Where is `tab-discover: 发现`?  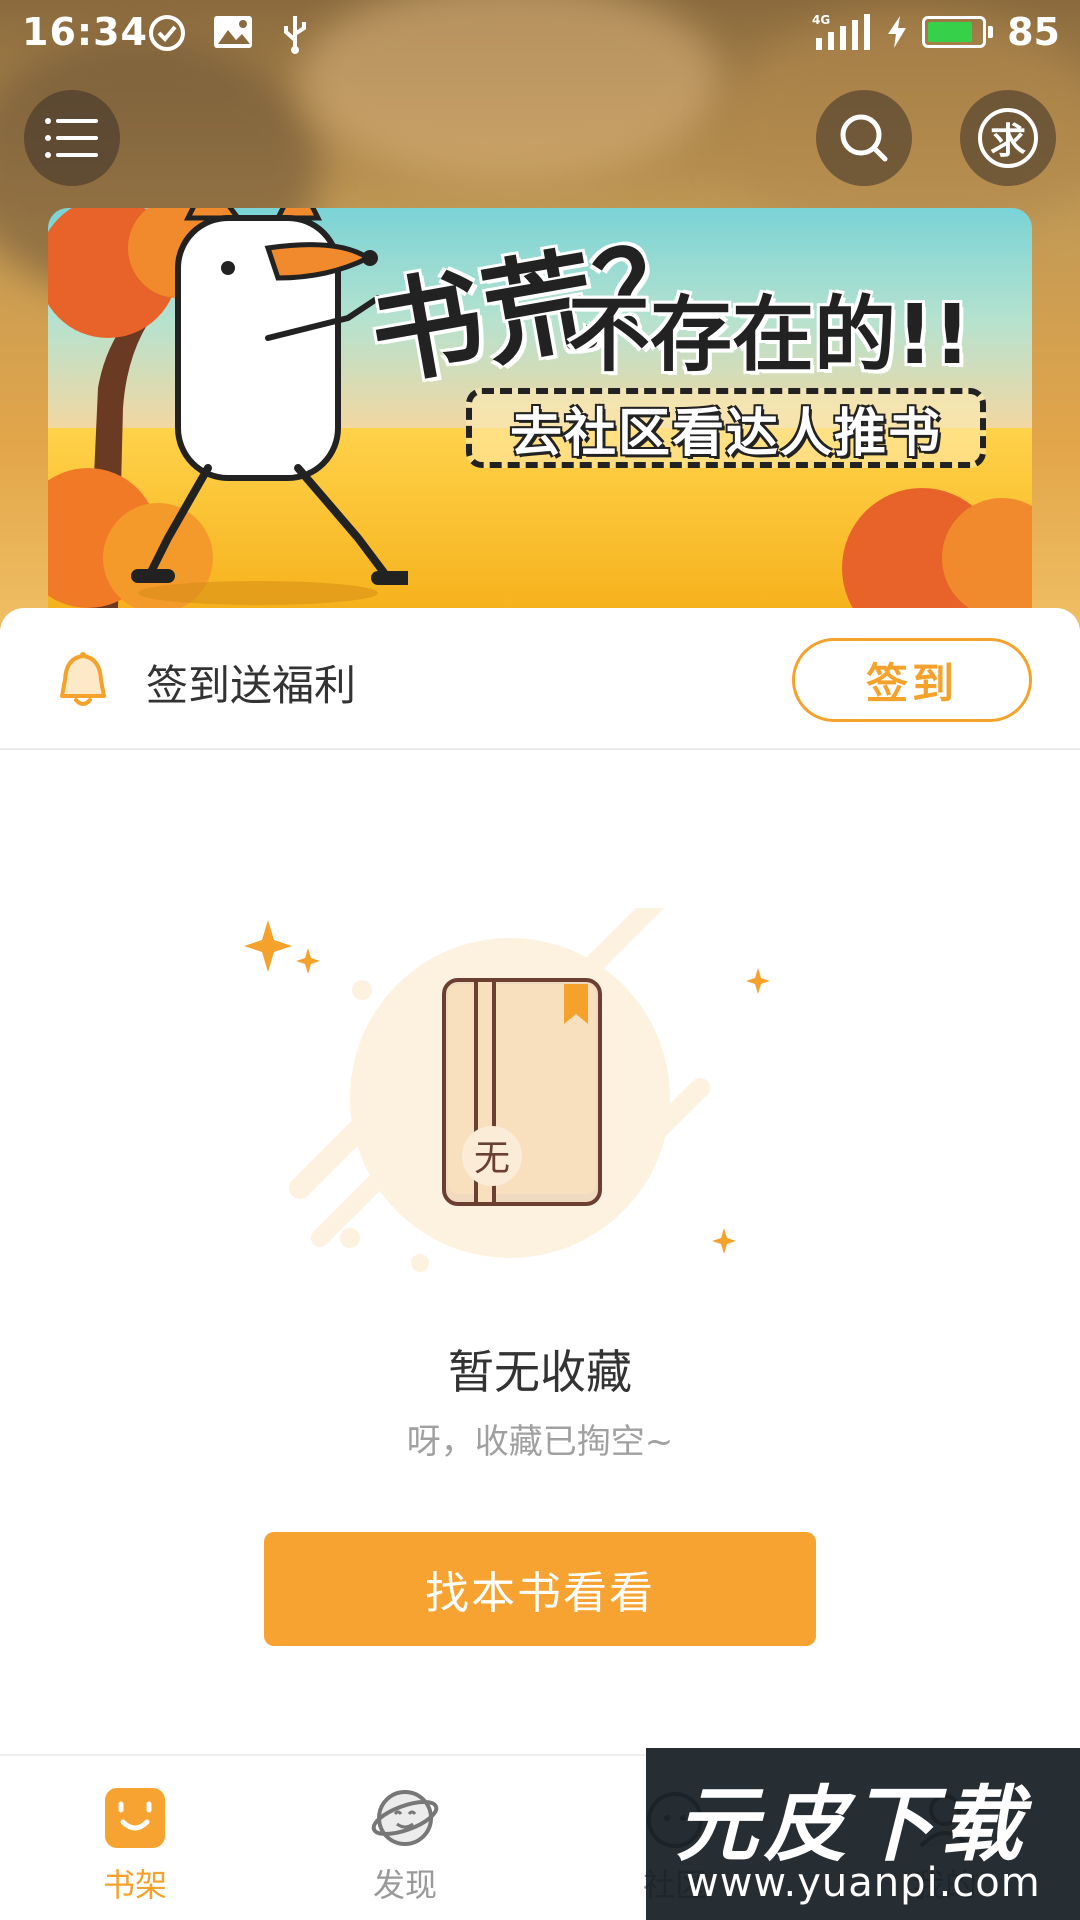 tab-discover: 发现 is located at coordinates (405, 1838).